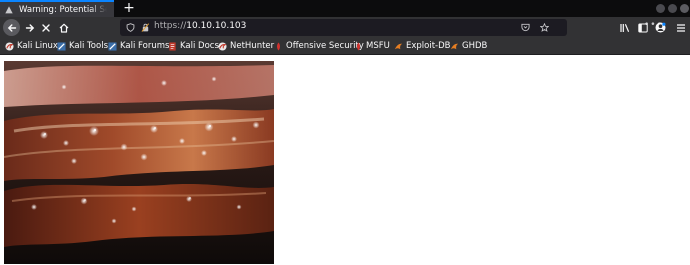 Image resolution: width=690 pixels, height=265 pixels. What do you see at coordinates (468, 46) in the screenshot?
I see `bookmark-ghdb: GHDB` at bounding box center [468, 46].